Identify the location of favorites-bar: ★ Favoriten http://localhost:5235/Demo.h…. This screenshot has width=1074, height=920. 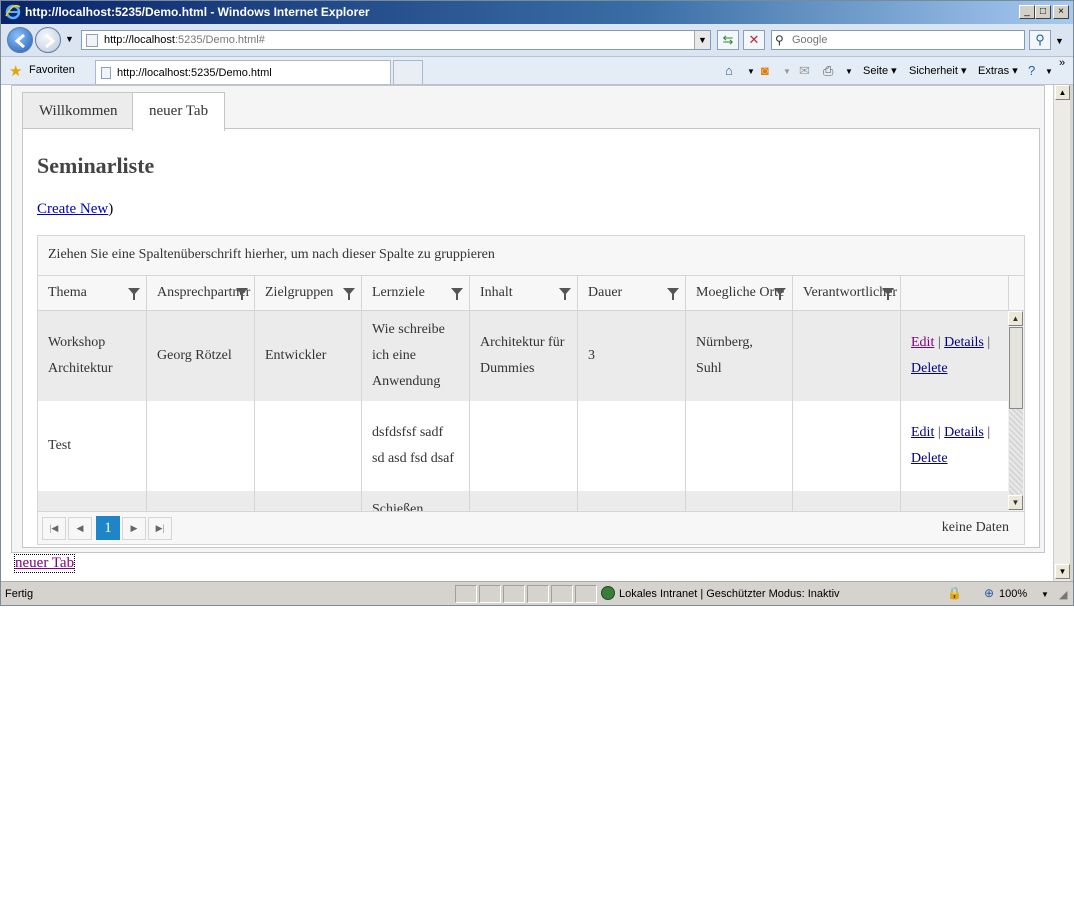
(537, 71).